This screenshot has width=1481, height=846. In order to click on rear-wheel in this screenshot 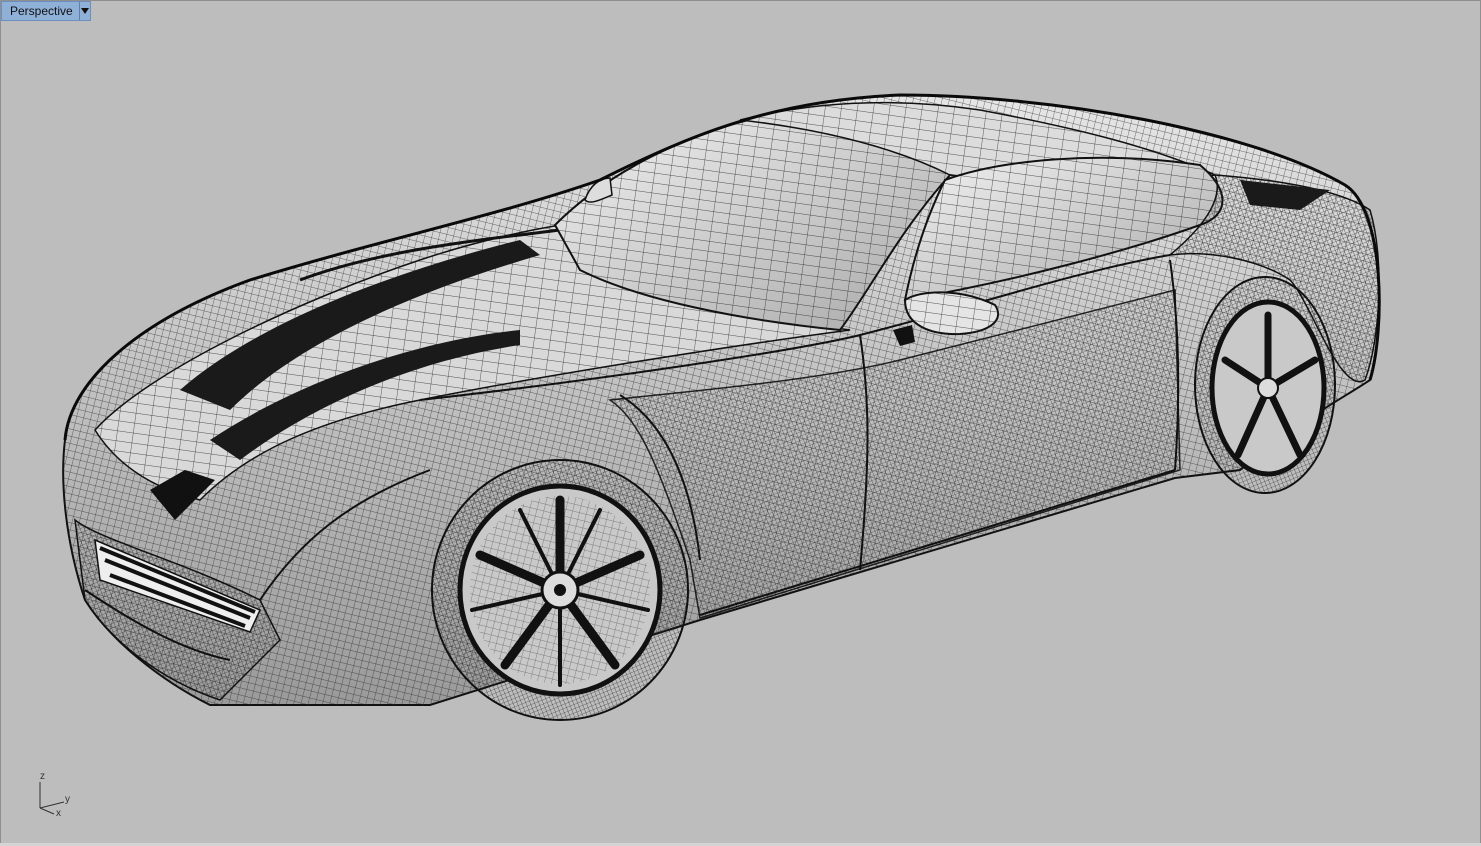, I will do `click(1265, 385)`.